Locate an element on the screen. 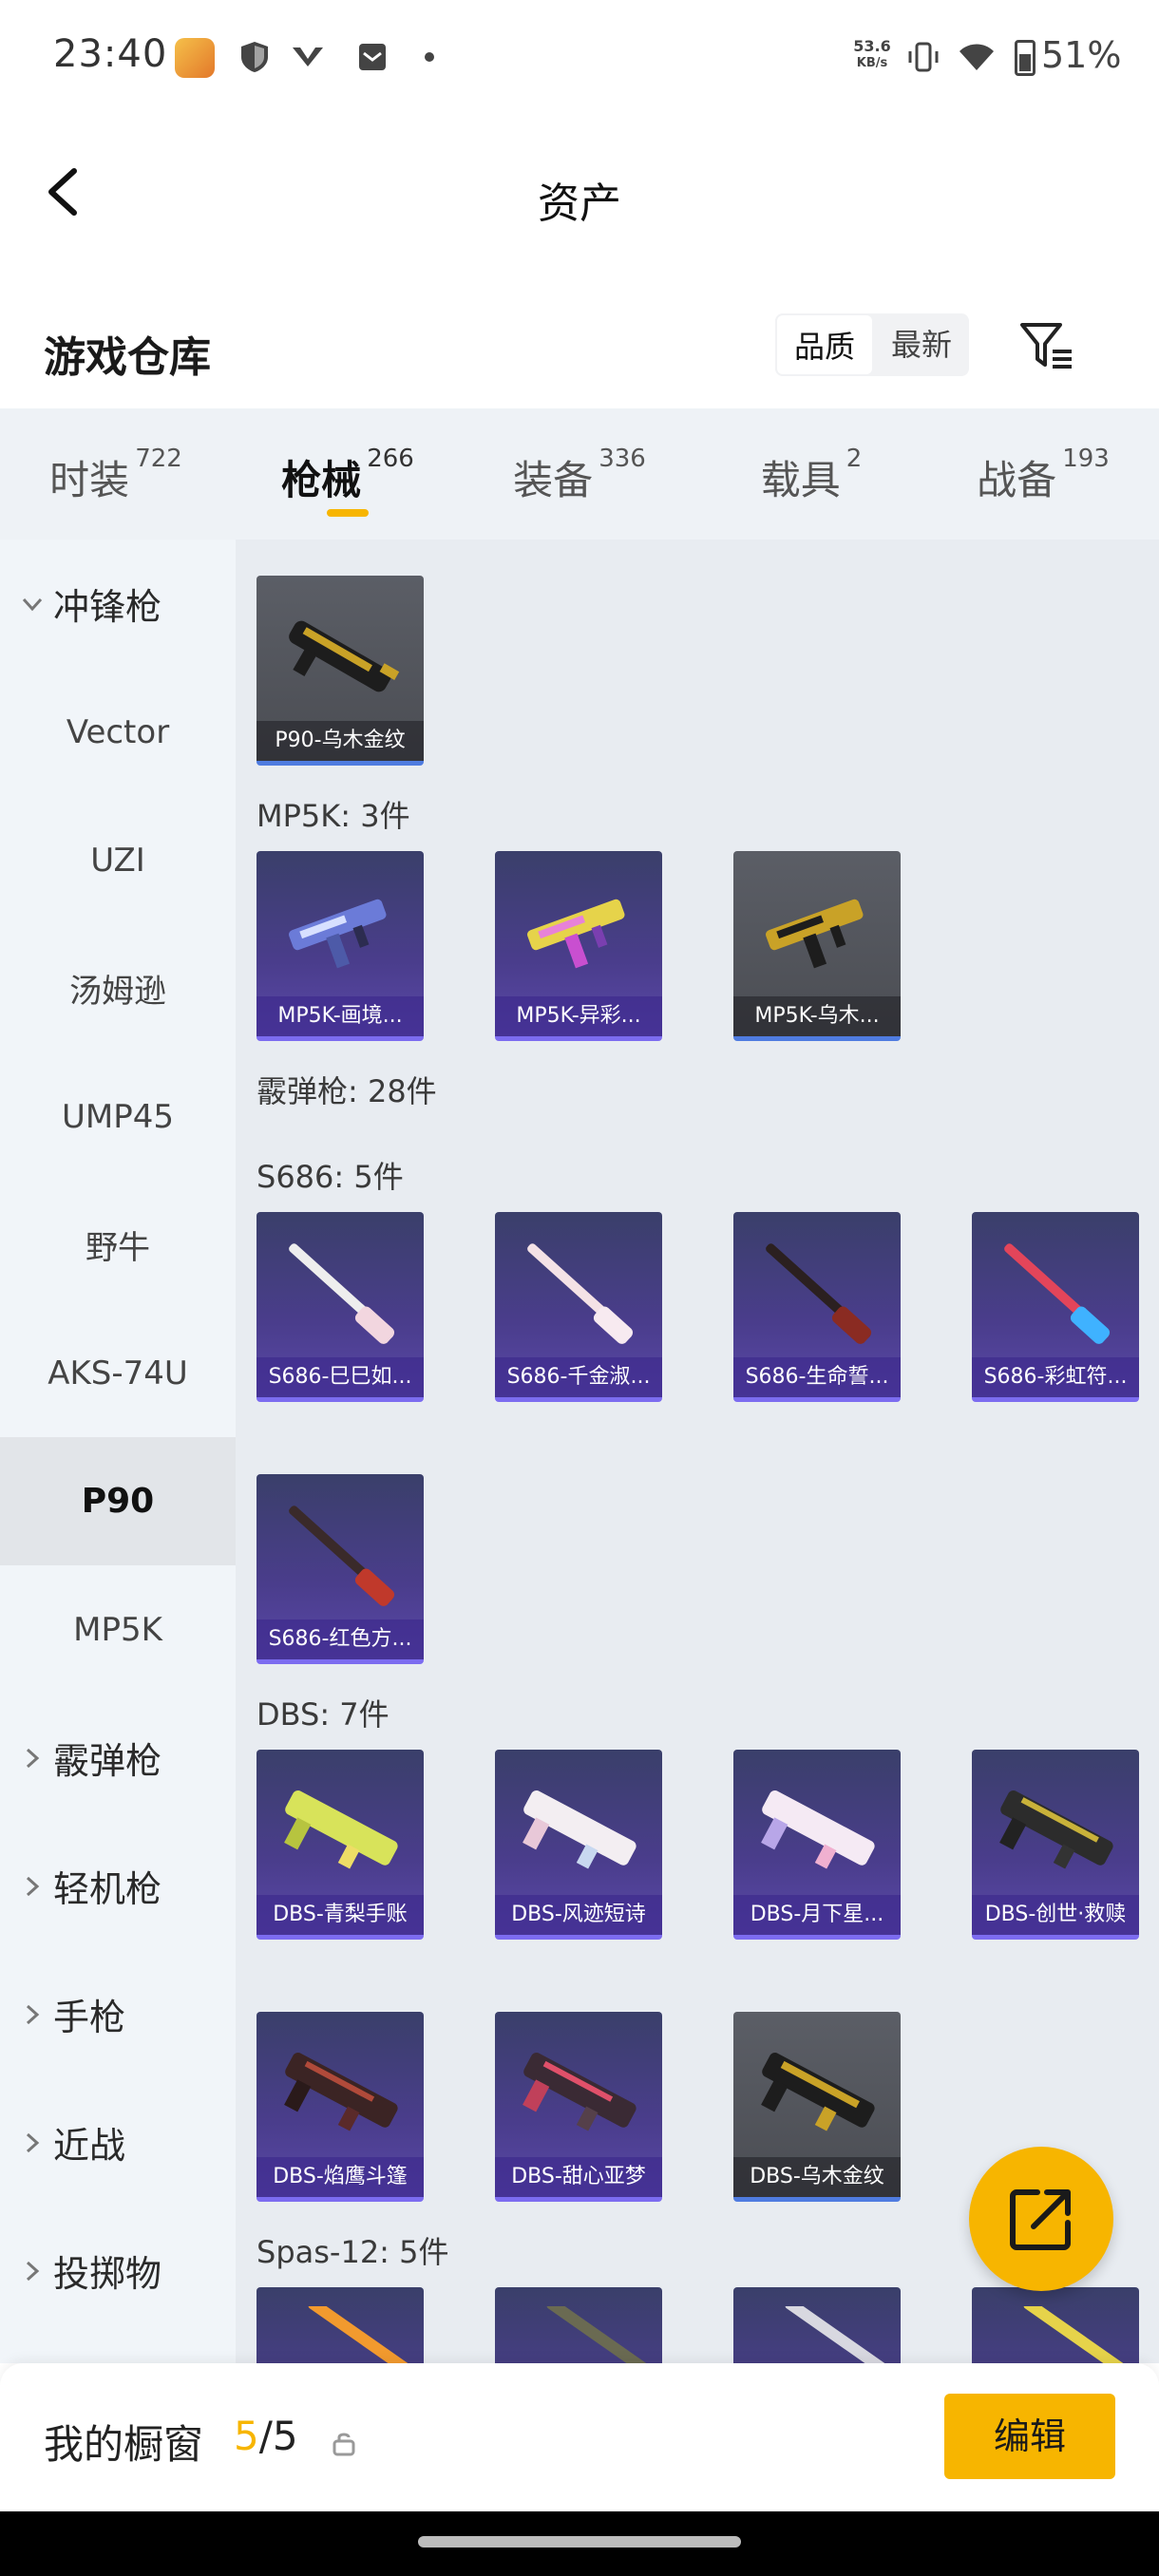 This screenshot has height=2576, width=1159. item-card: DBS-甜心亚梦 is located at coordinates (578, 2107).